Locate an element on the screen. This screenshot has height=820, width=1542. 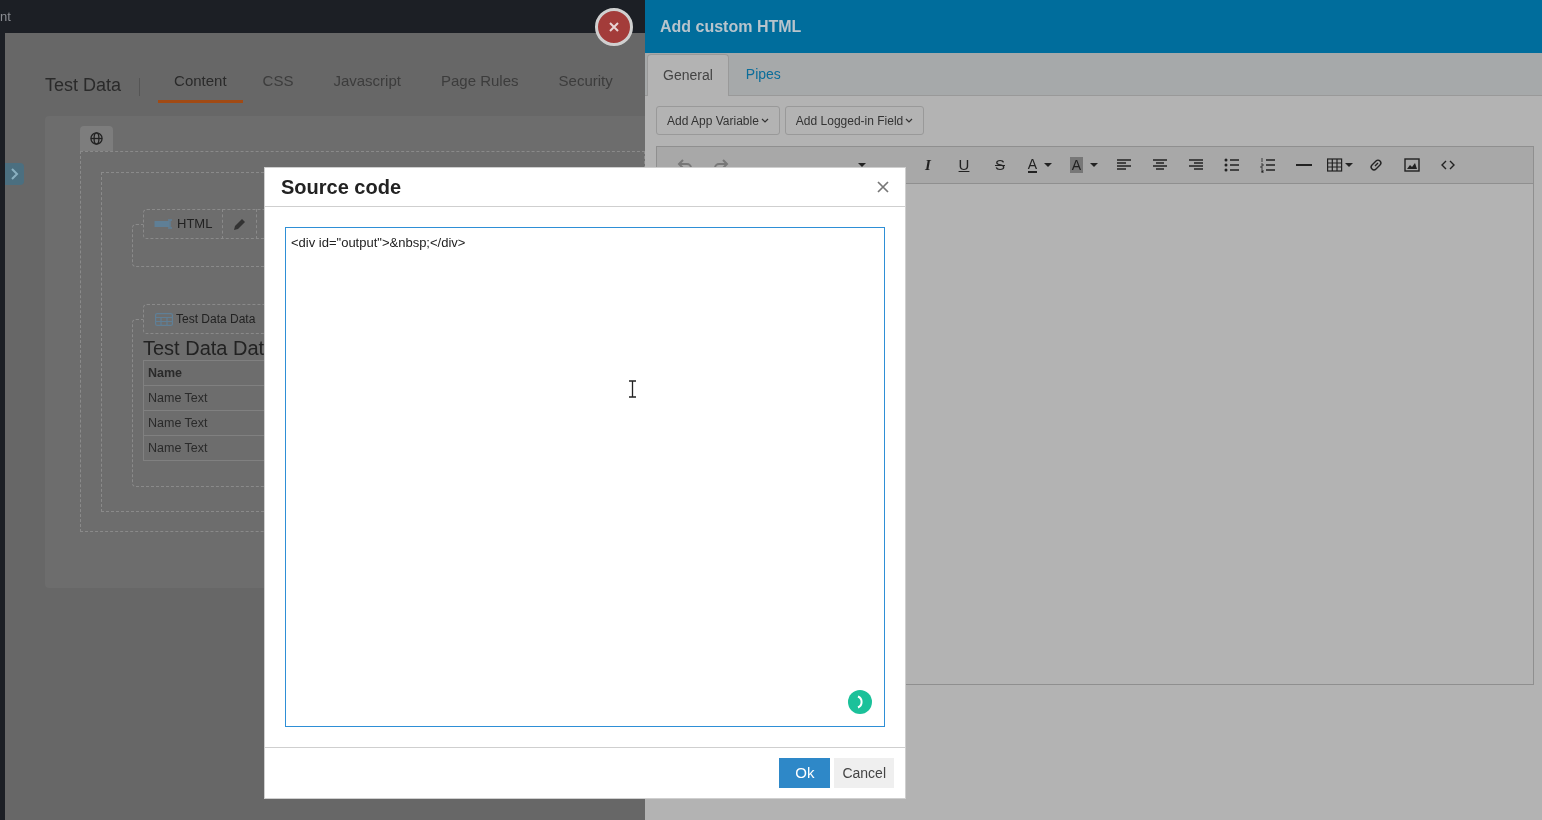
globe-icon is located at coordinates (96, 138).